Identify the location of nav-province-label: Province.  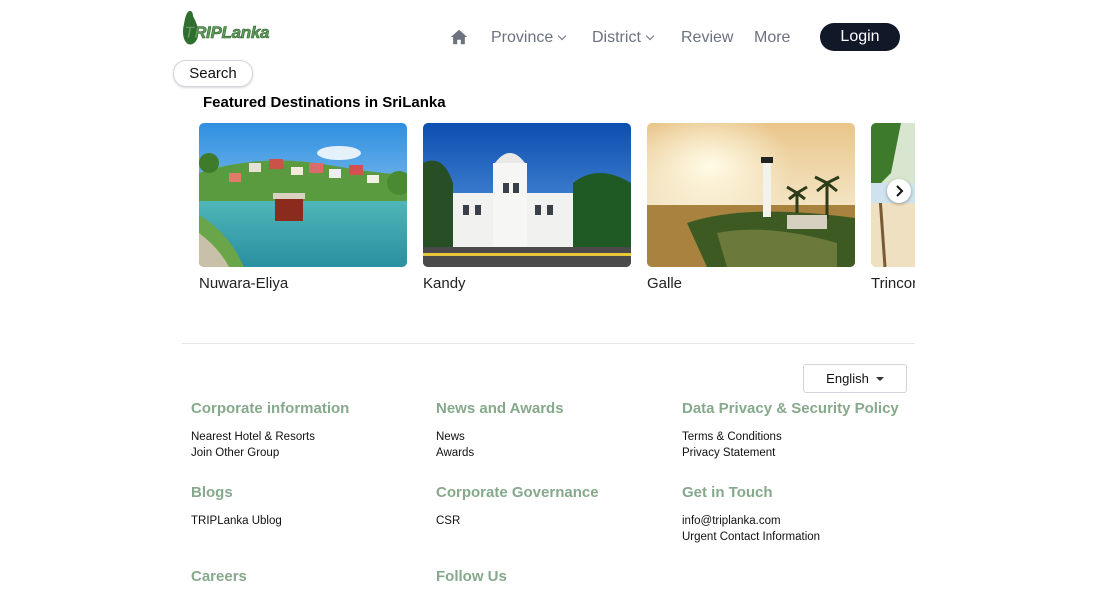
(522, 37).